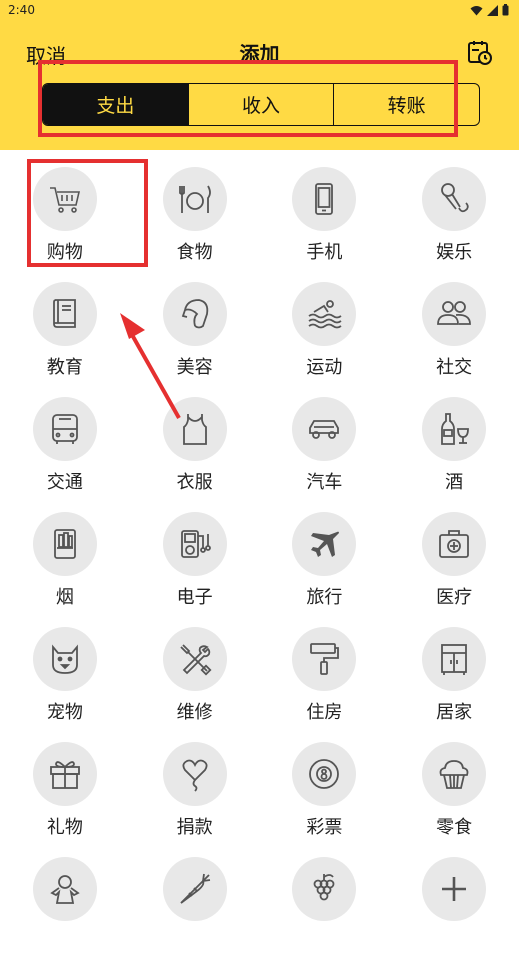 The height and width of the screenshot is (955, 519). What do you see at coordinates (406, 104) in the screenshot?
I see `tab-transfer: 转账` at bounding box center [406, 104].